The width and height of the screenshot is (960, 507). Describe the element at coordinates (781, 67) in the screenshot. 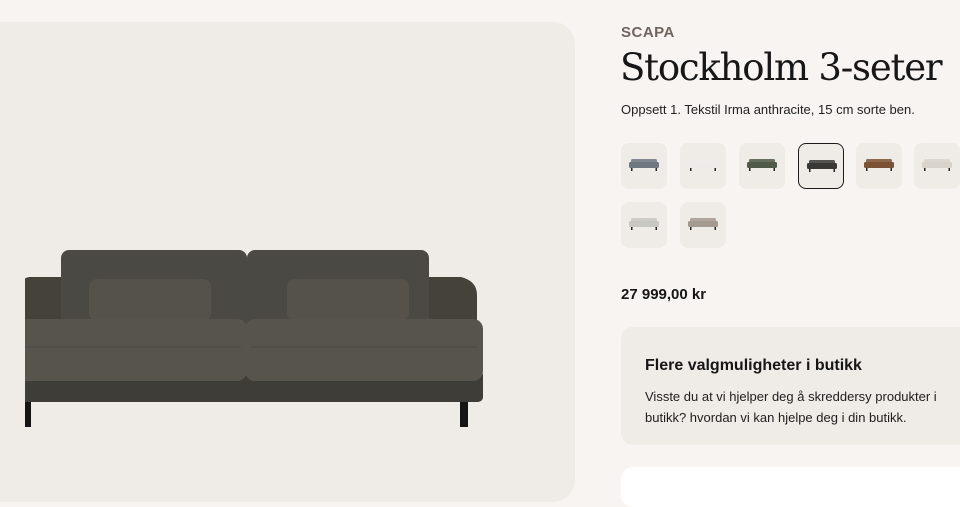

I see `product-title: Stockholm 3-seter` at that location.